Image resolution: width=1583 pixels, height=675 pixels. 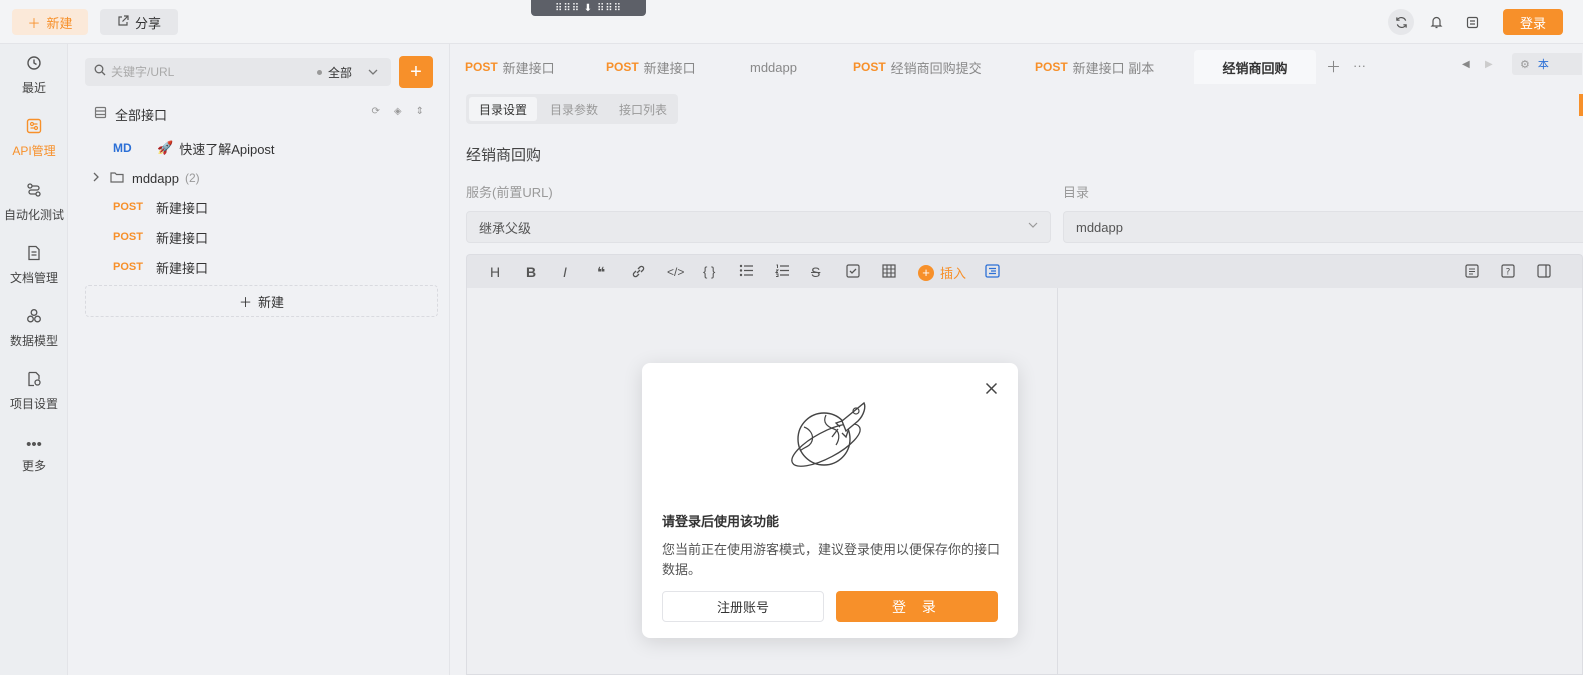 I want to click on nav-item-docs: 文档管理, so click(x=34, y=265).